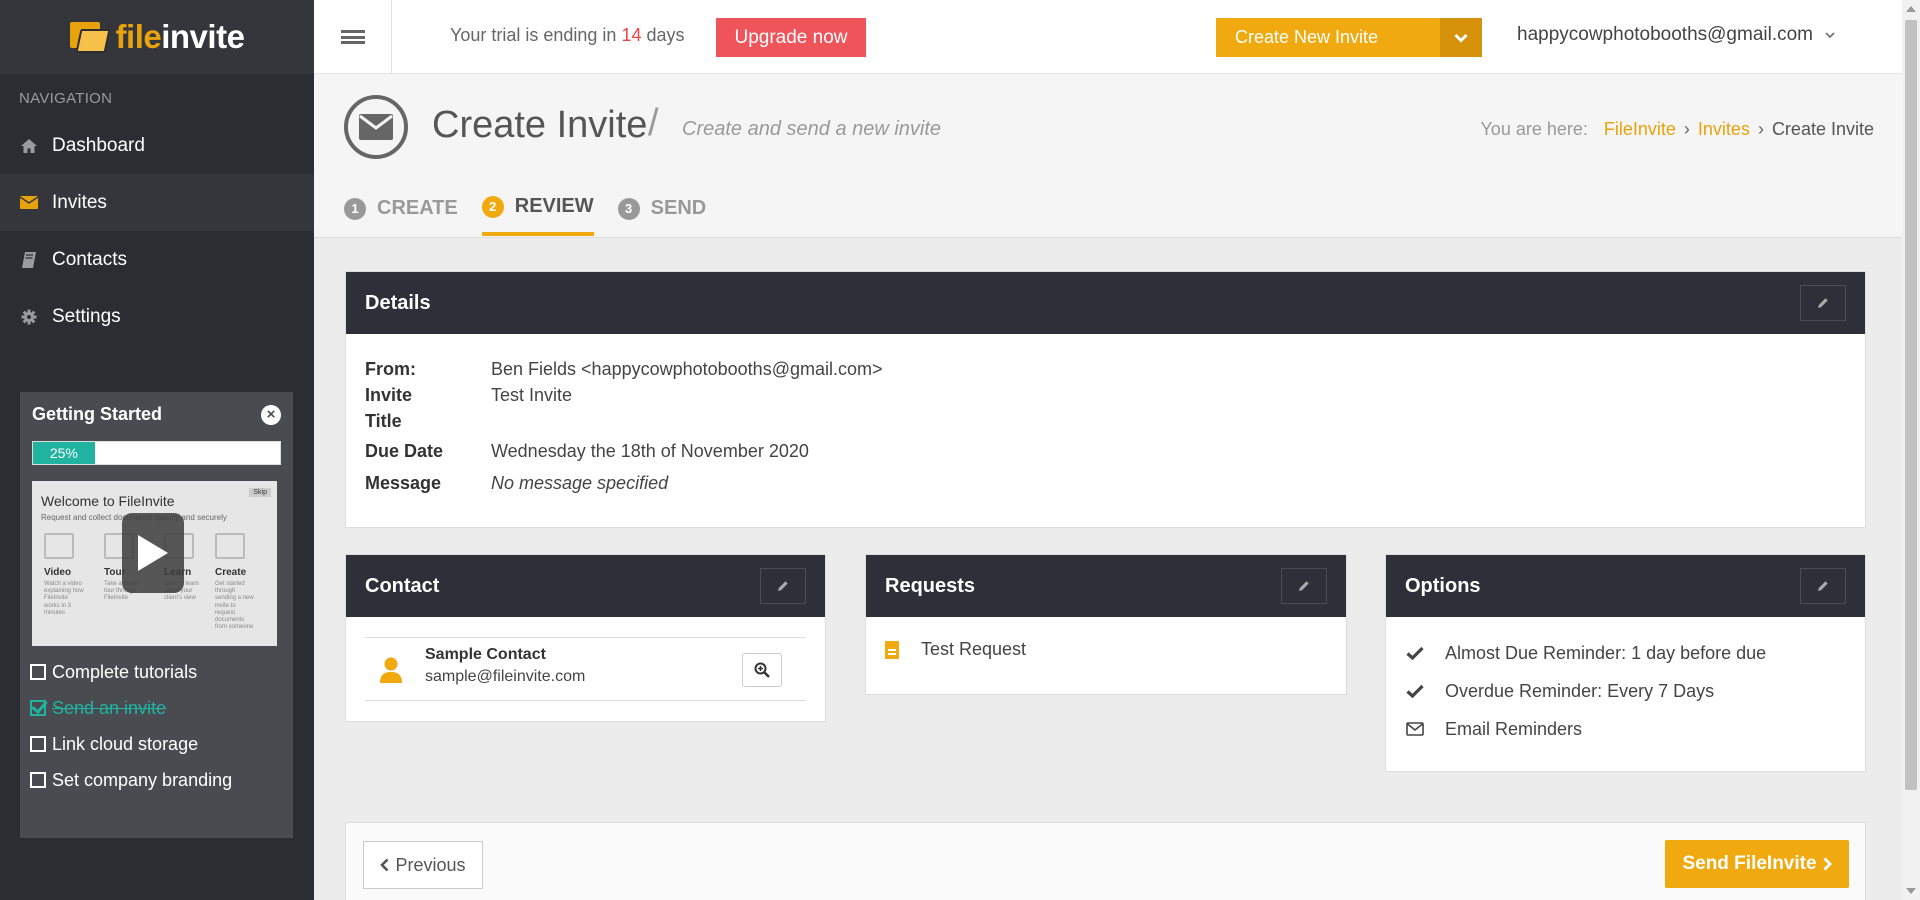 Image resolution: width=1920 pixels, height=900 pixels. I want to click on step-label: CREATE, so click(417, 208).